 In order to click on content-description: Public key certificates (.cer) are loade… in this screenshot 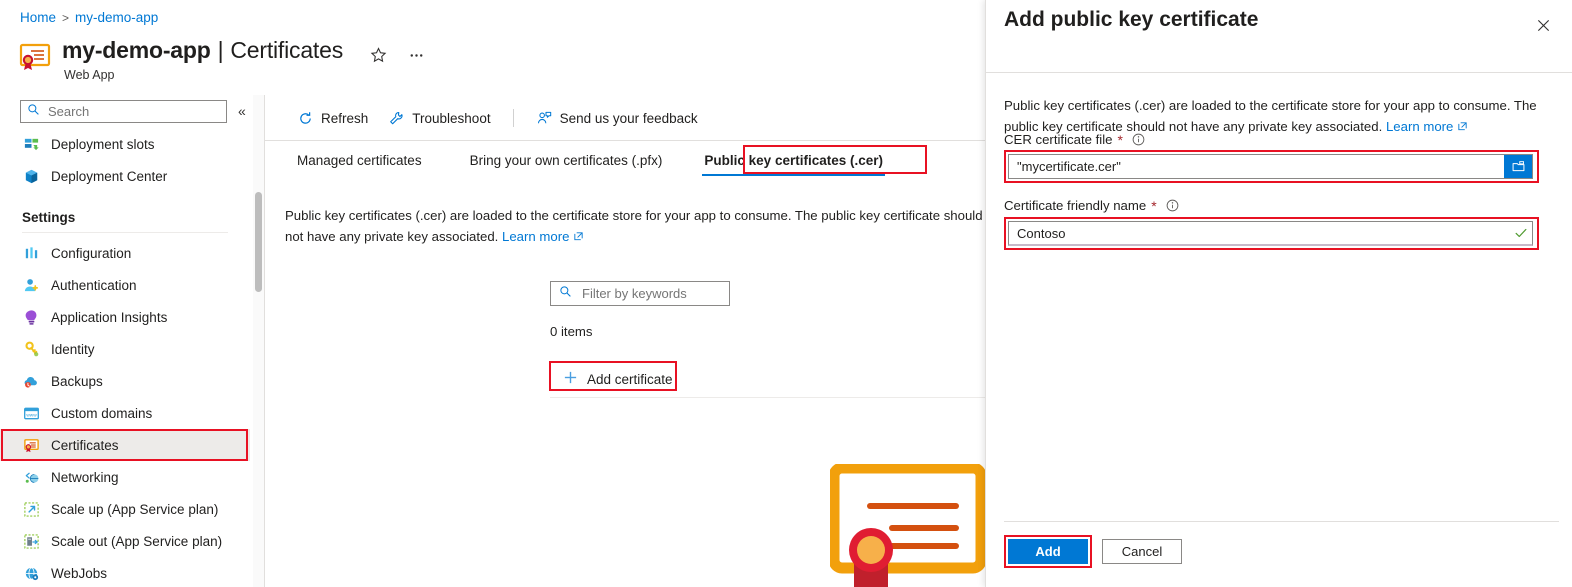, I will do `click(635, 226)`.